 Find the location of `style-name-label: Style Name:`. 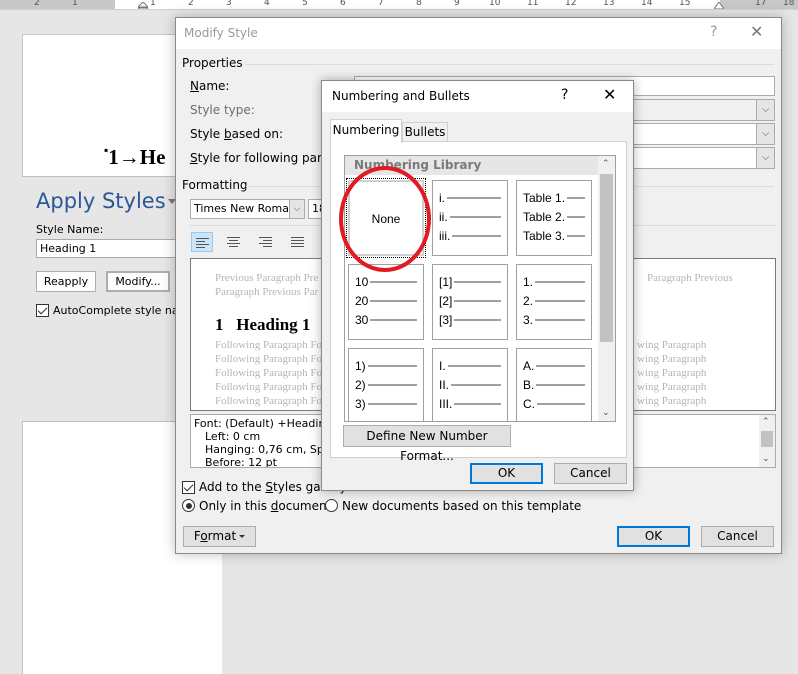

style-name-label: Style Name: is located at coordinates (70, 229).